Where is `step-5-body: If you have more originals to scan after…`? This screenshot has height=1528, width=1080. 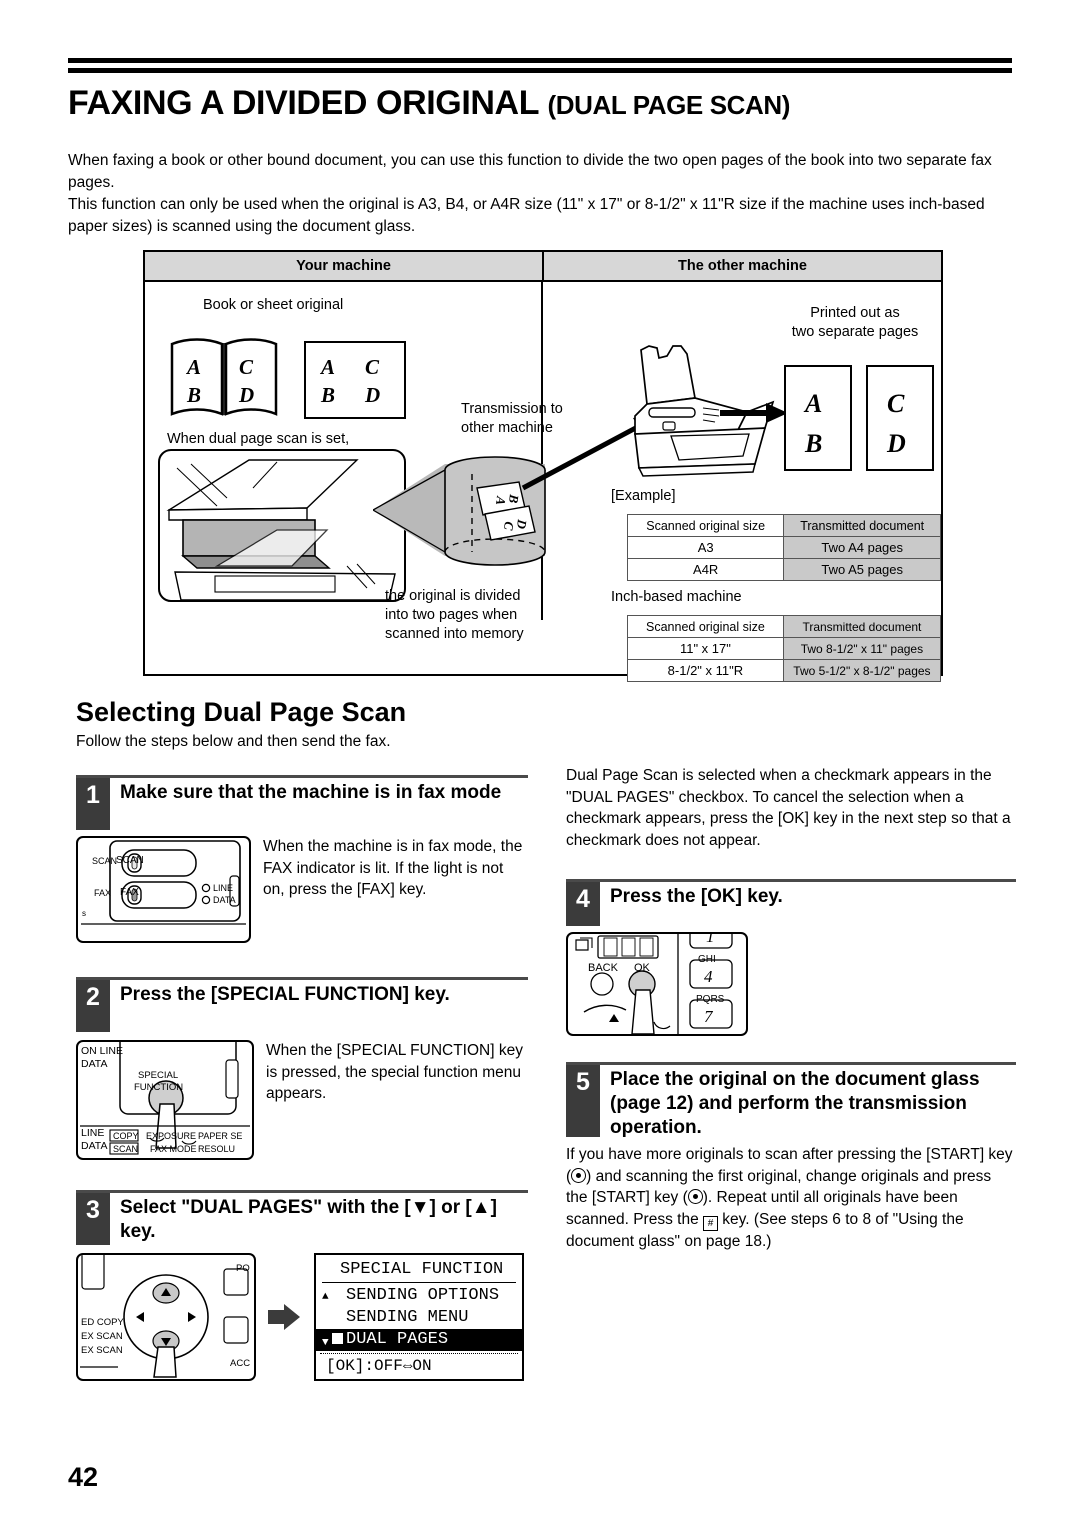 step-5-body: If you have more originals to scan after… is located at coordinates (791, 1198).